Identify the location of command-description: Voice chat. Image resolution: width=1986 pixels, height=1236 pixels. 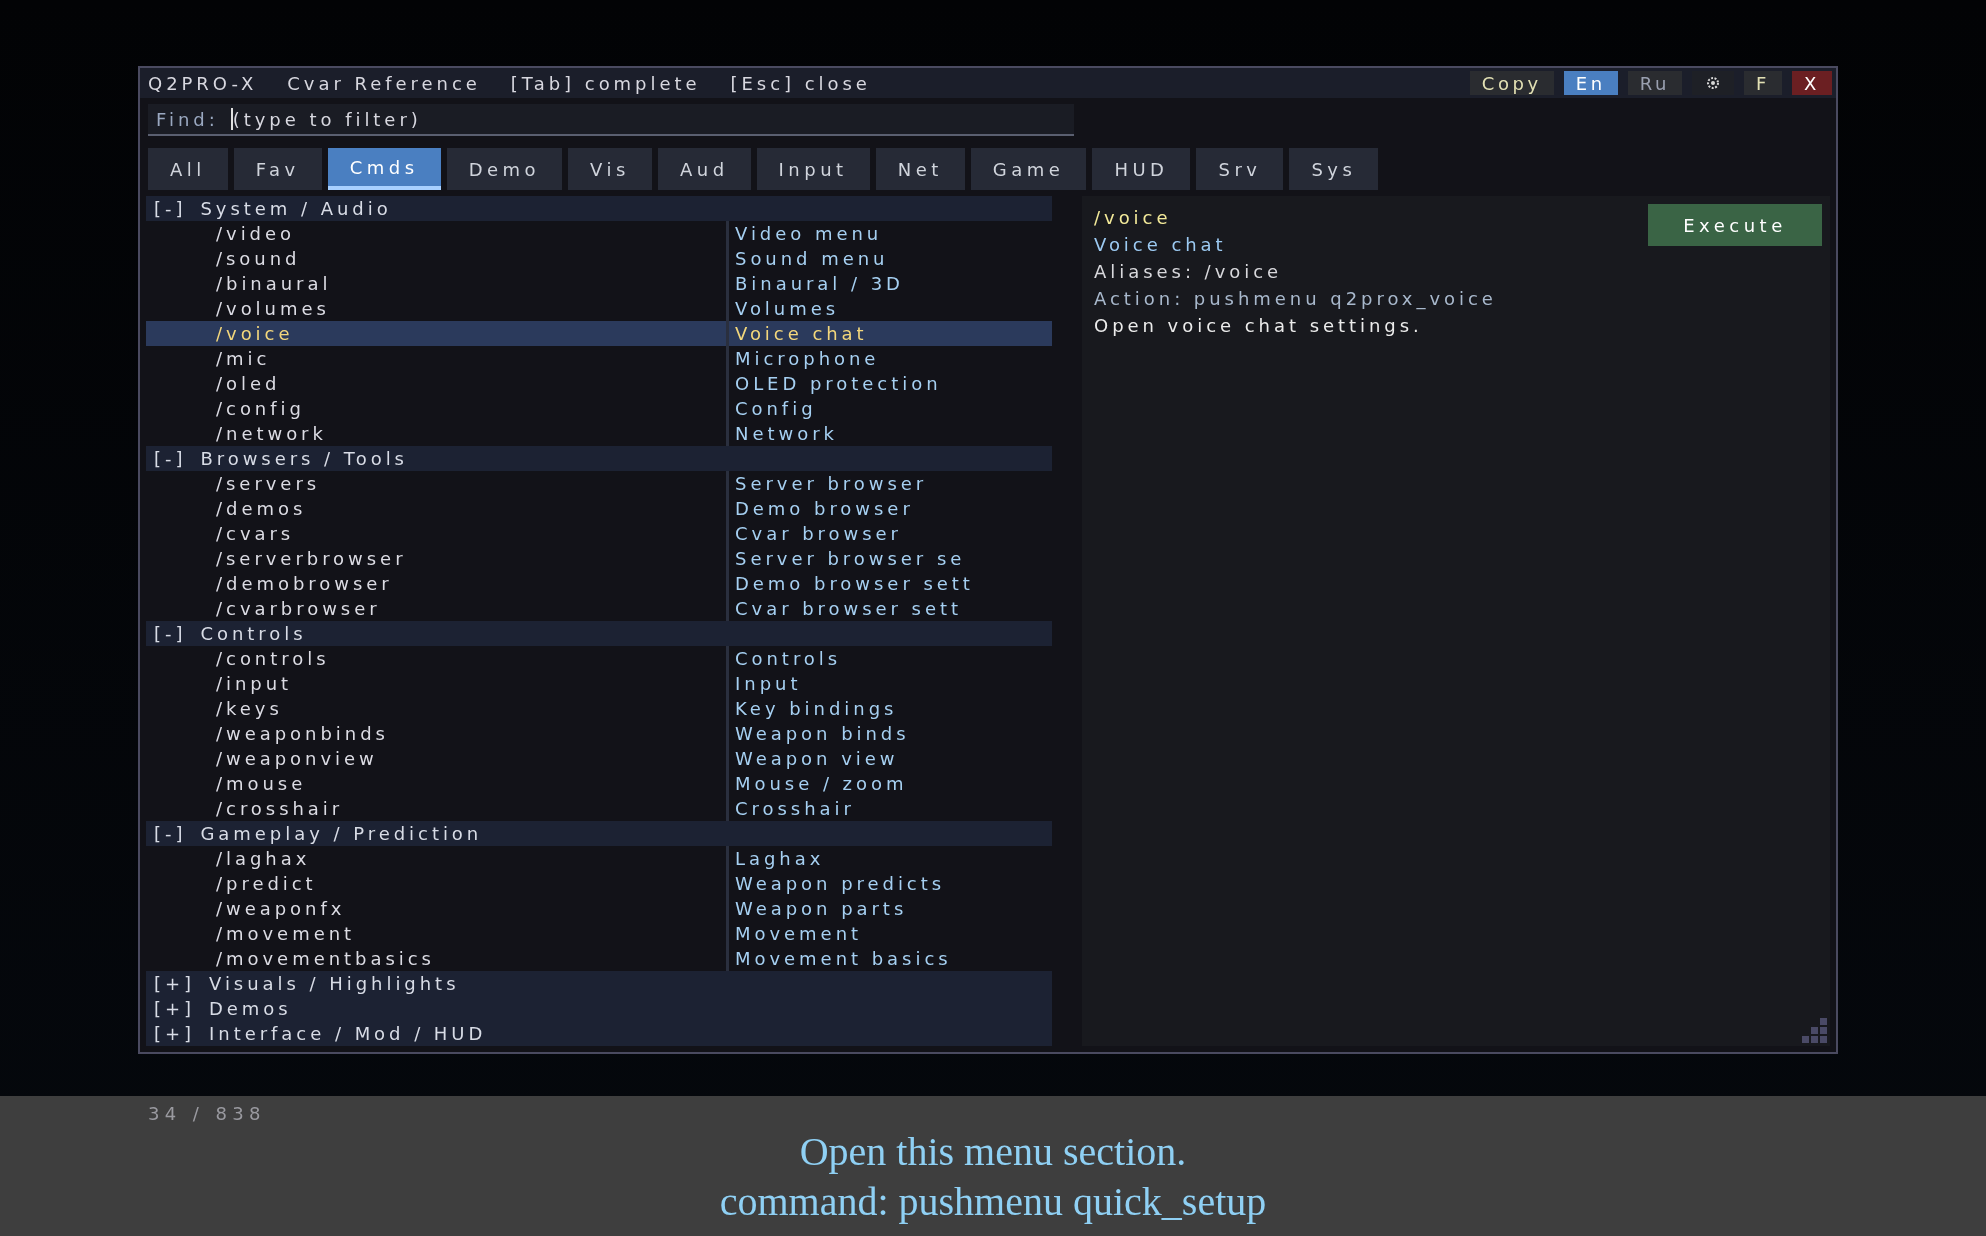
(797, 333).